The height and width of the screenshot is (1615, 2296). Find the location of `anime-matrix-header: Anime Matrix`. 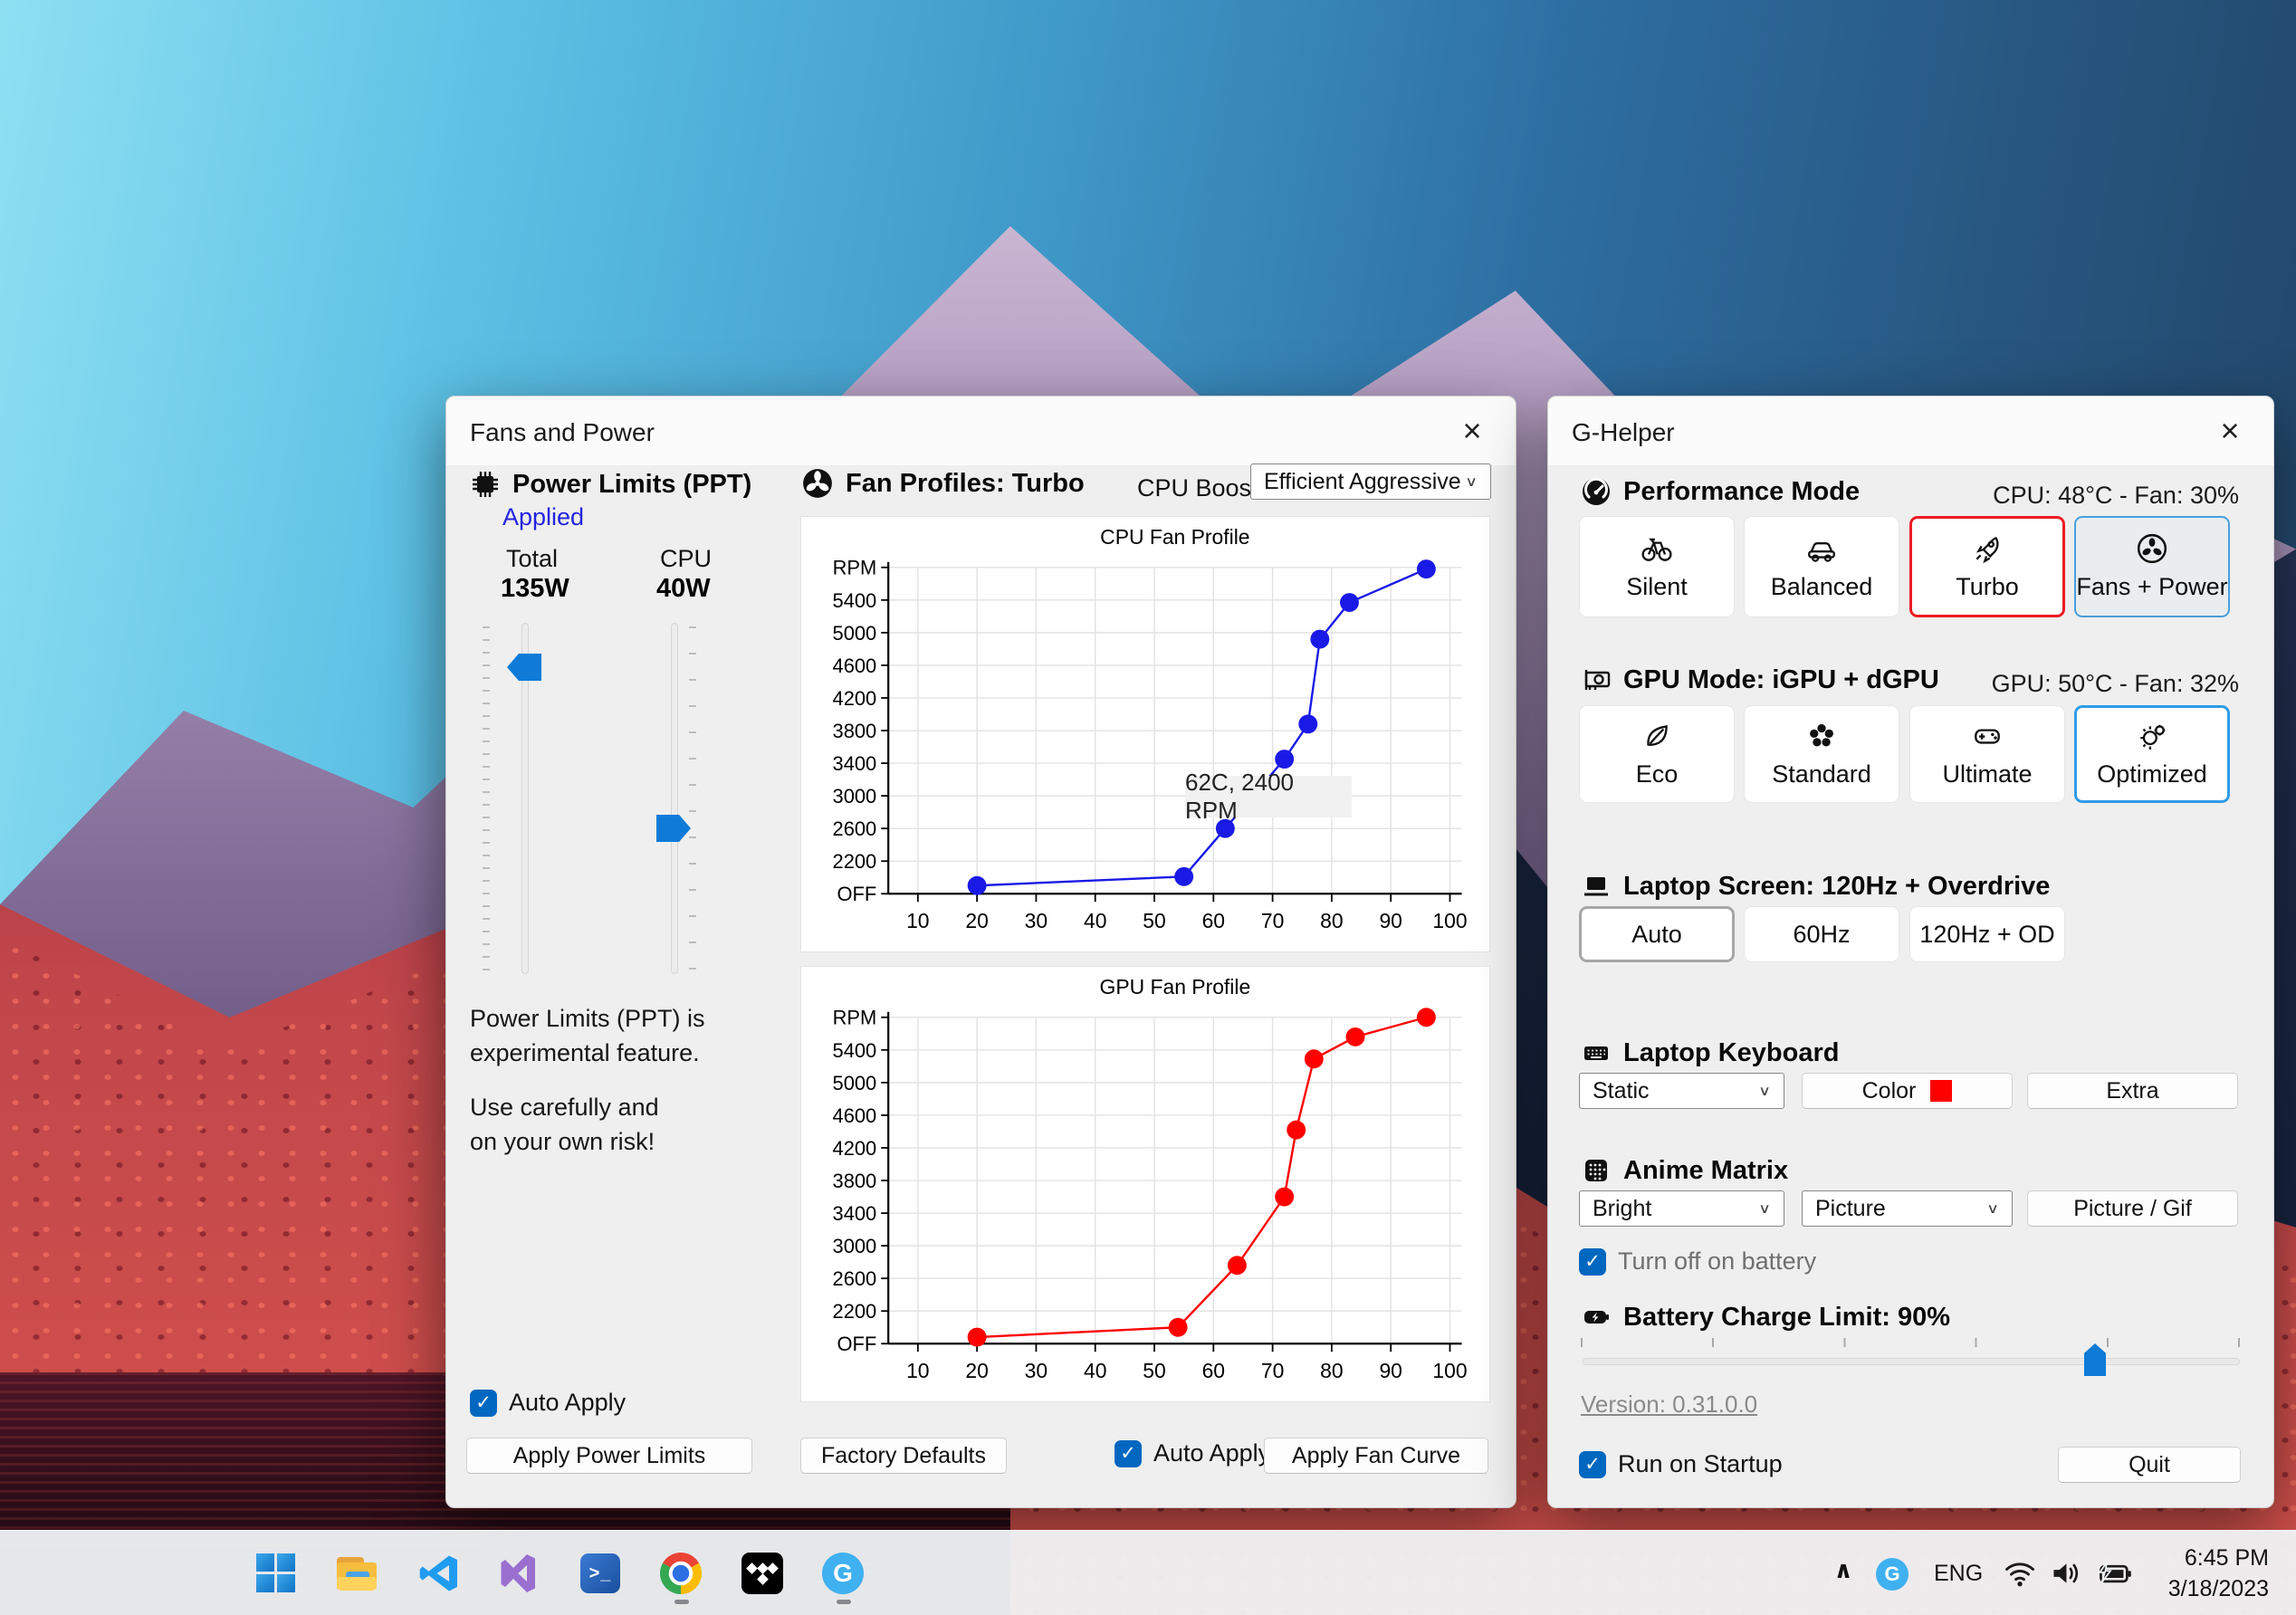

anime-matrix-header: Anime Matrix is located at coordinates (1684, 1170).